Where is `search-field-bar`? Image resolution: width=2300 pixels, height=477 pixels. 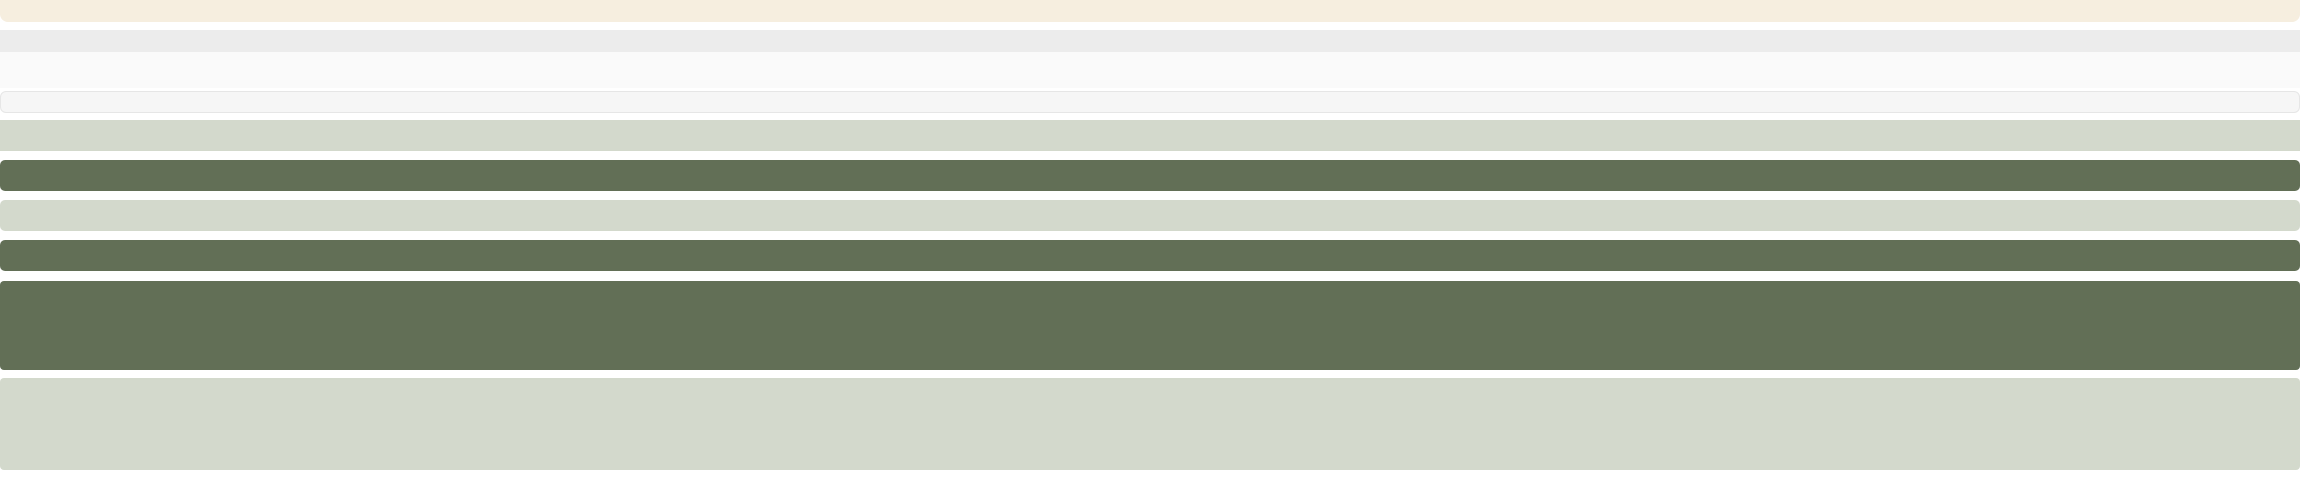
search-field-bar is located at coordinates (1150, 102).